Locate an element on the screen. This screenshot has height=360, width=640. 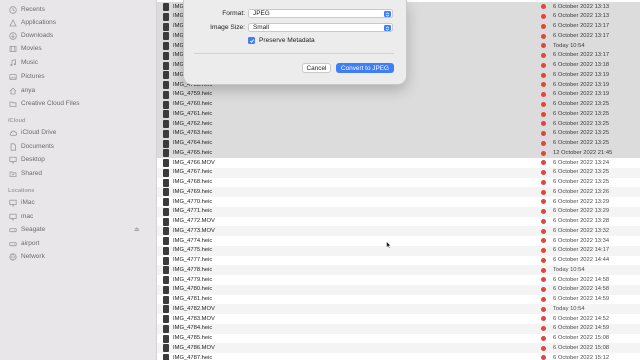
sidebar-item-network: Network is located at coordinates (26, 256).